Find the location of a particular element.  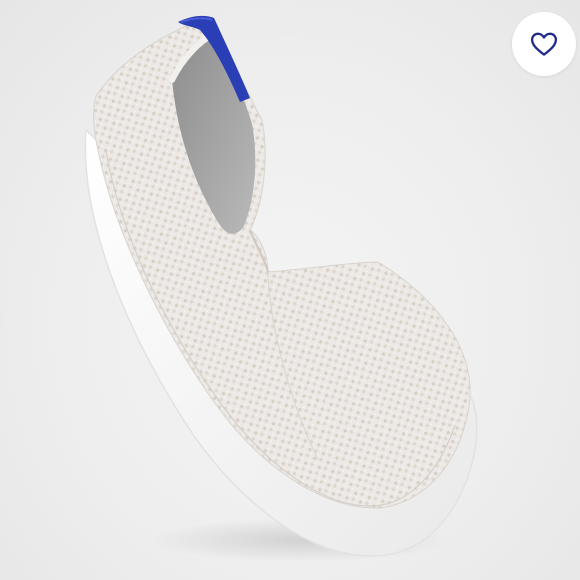

heart-outline-icon is located at coordinates (544, 44).